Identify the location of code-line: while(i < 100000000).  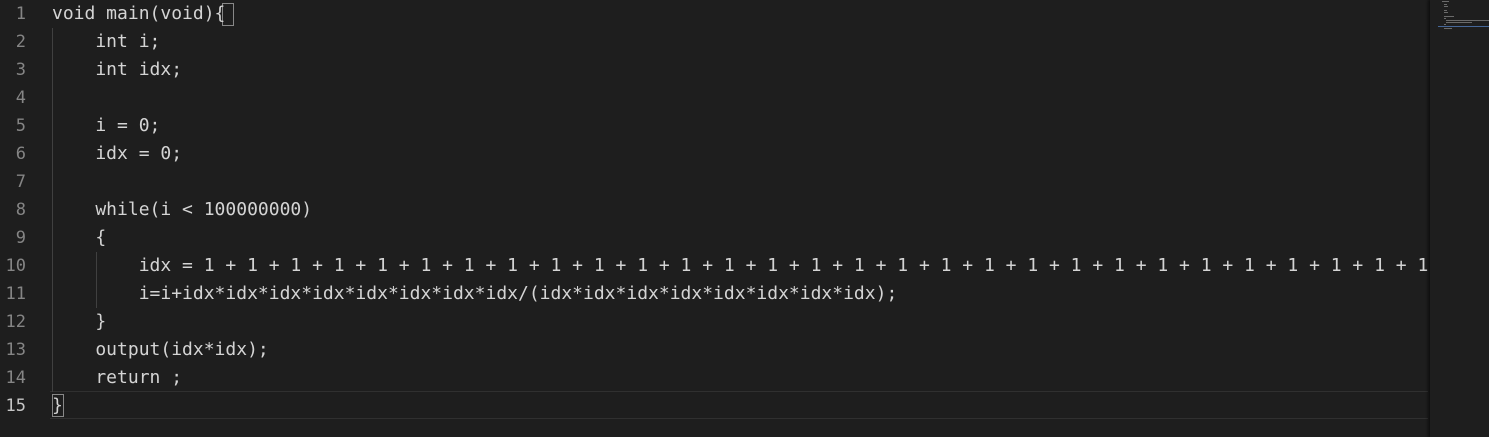
(182, 210).